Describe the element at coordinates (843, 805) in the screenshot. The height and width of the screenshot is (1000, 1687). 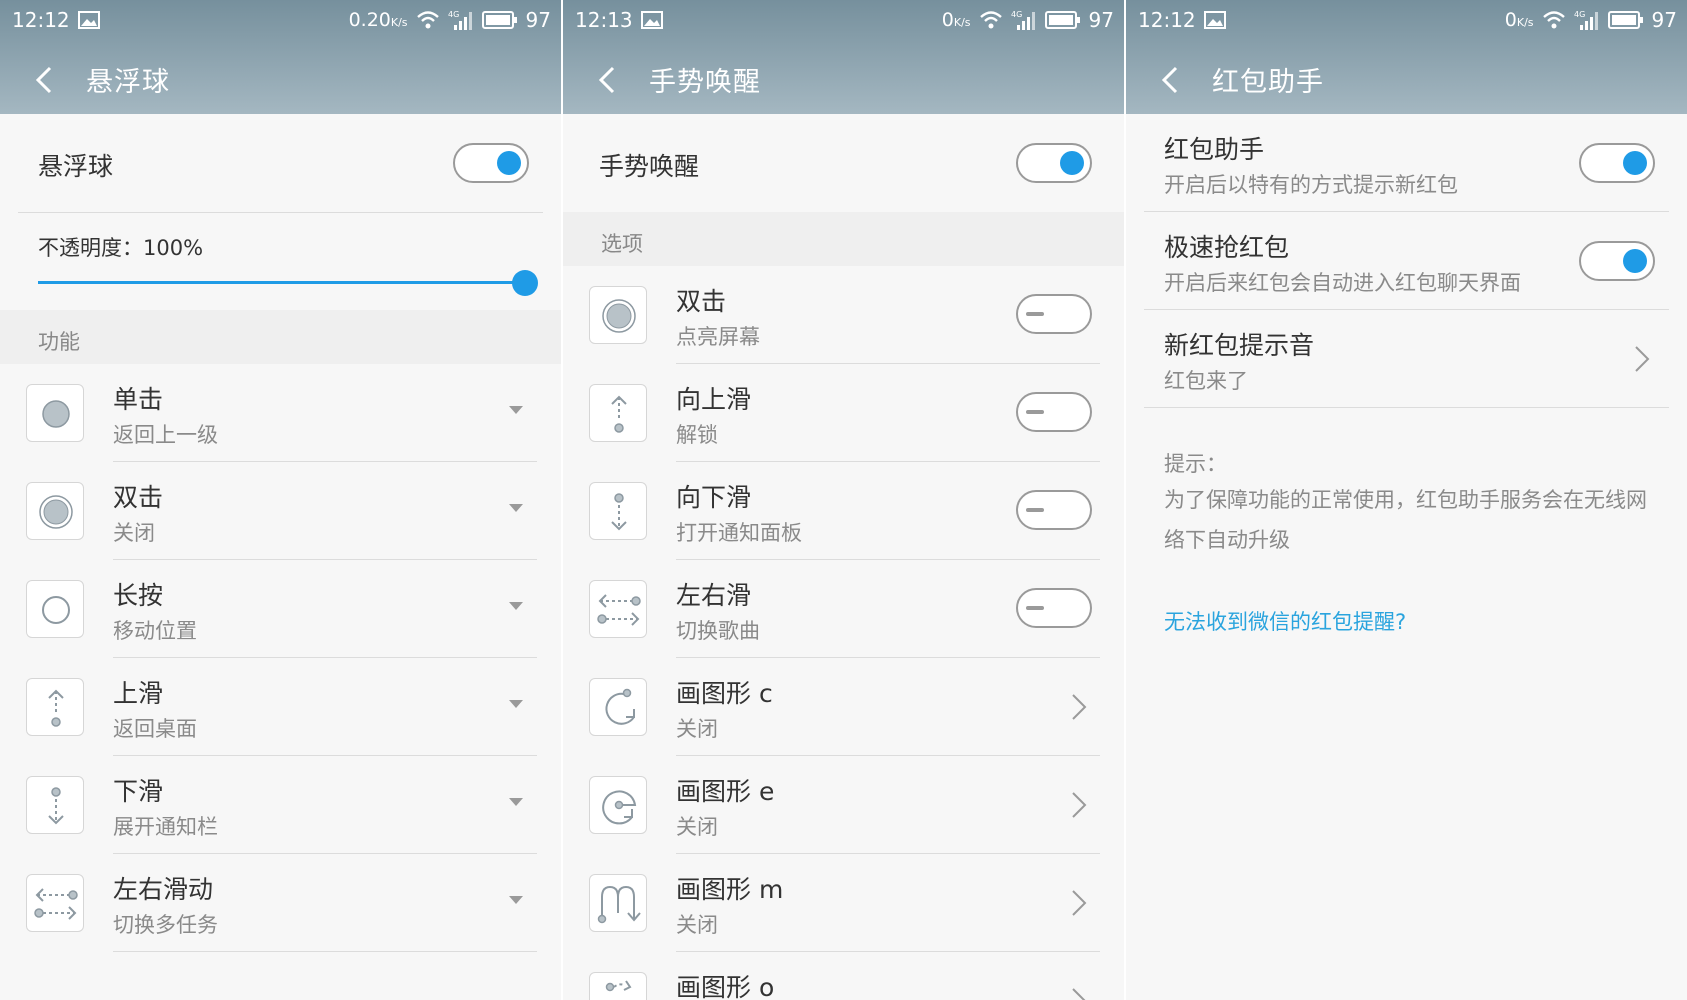
I see `list-item-gesture-e: 画图形 e 关闭` at that location.